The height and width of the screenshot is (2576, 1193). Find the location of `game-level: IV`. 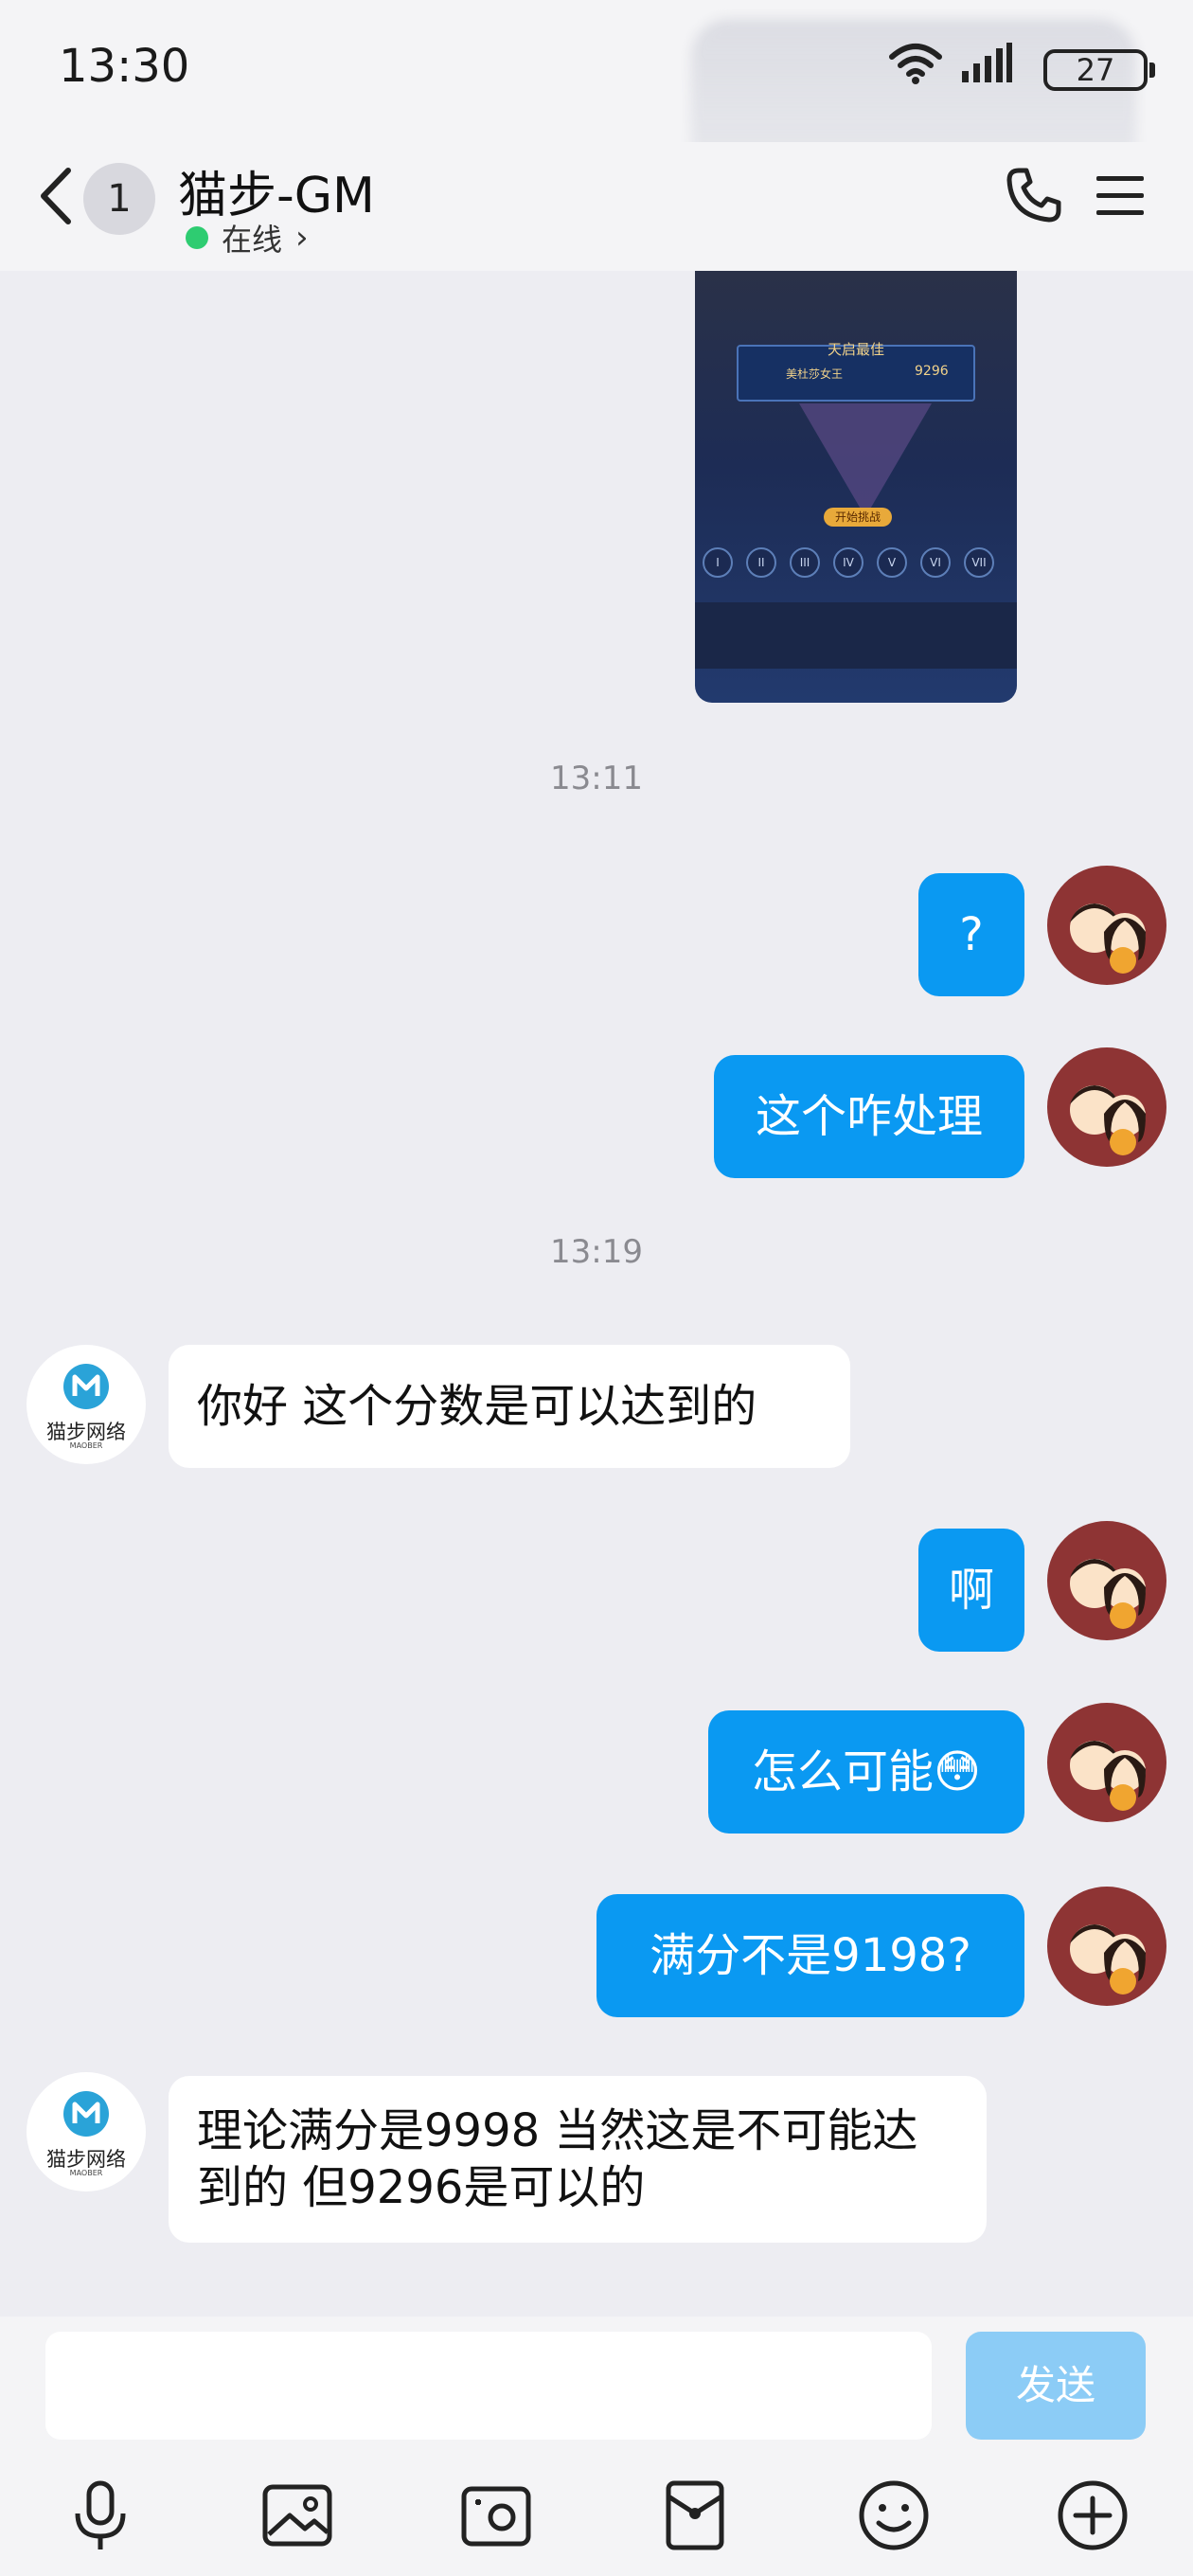

game-level: IV is located at coordinates (848, 562).